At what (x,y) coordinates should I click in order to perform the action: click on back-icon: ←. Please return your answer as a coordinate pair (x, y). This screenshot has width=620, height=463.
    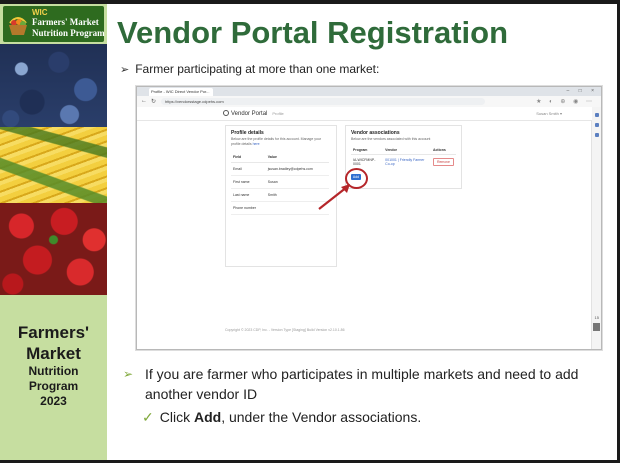
    Looking at the image, I should click on (144, 101).